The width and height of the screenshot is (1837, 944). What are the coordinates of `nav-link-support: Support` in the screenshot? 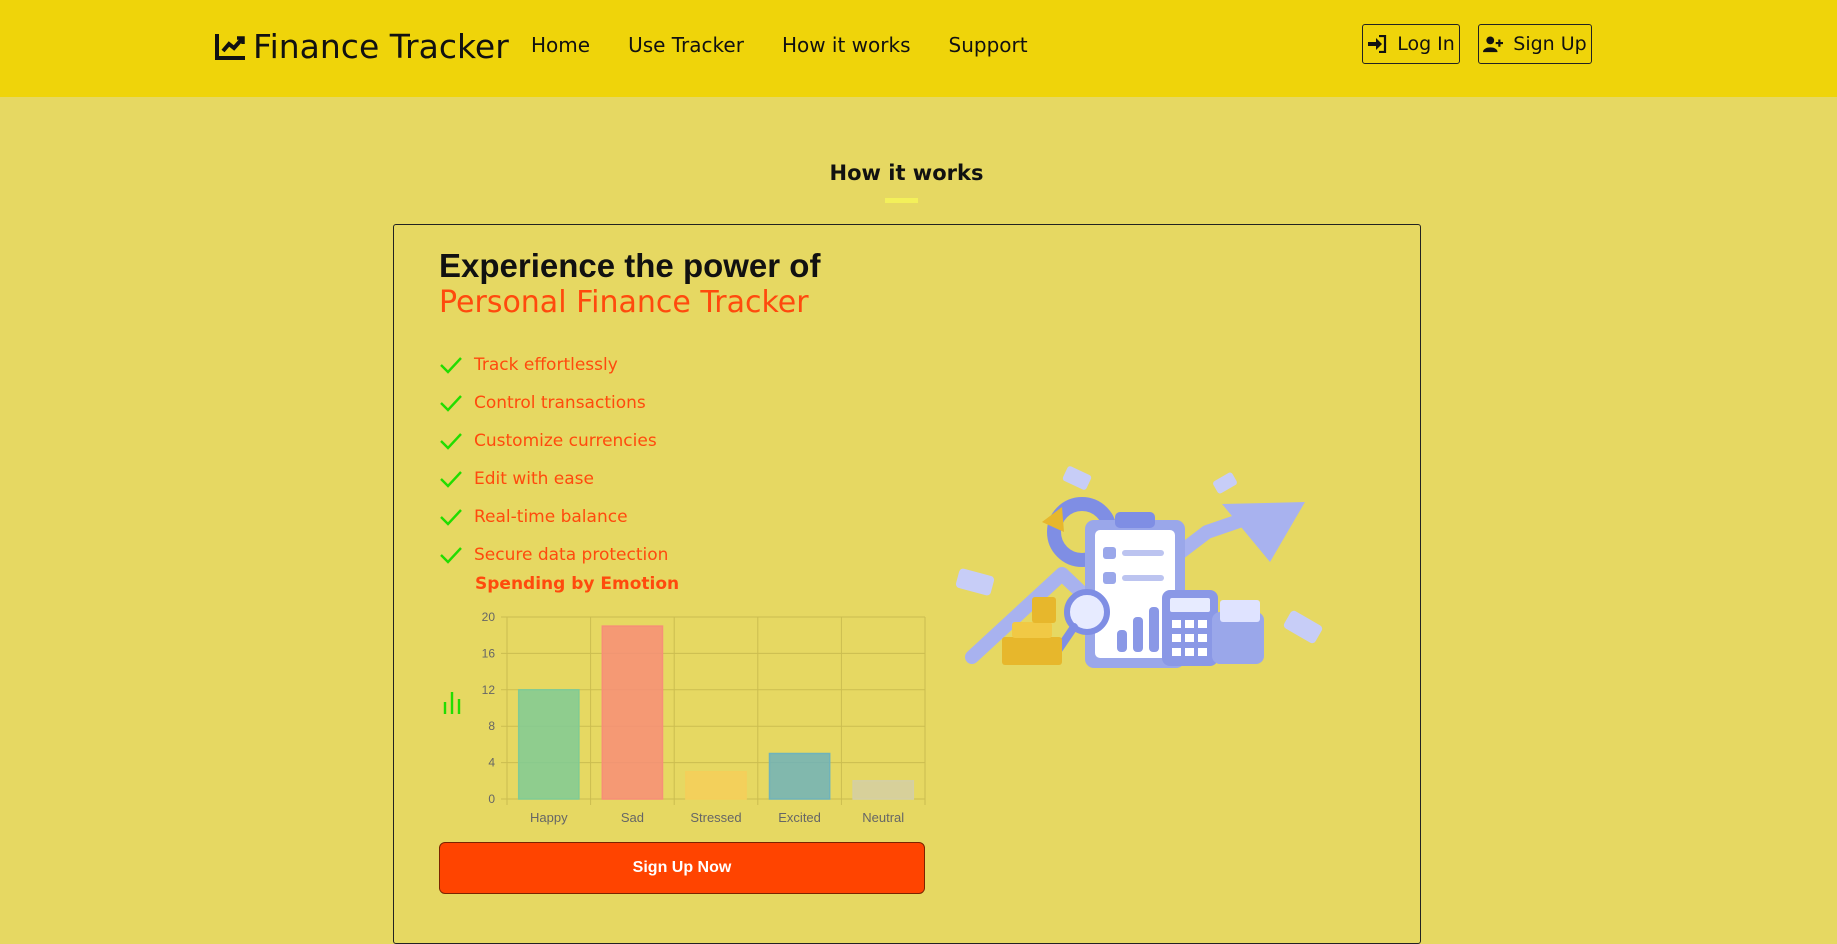 It's located at (988, 45).